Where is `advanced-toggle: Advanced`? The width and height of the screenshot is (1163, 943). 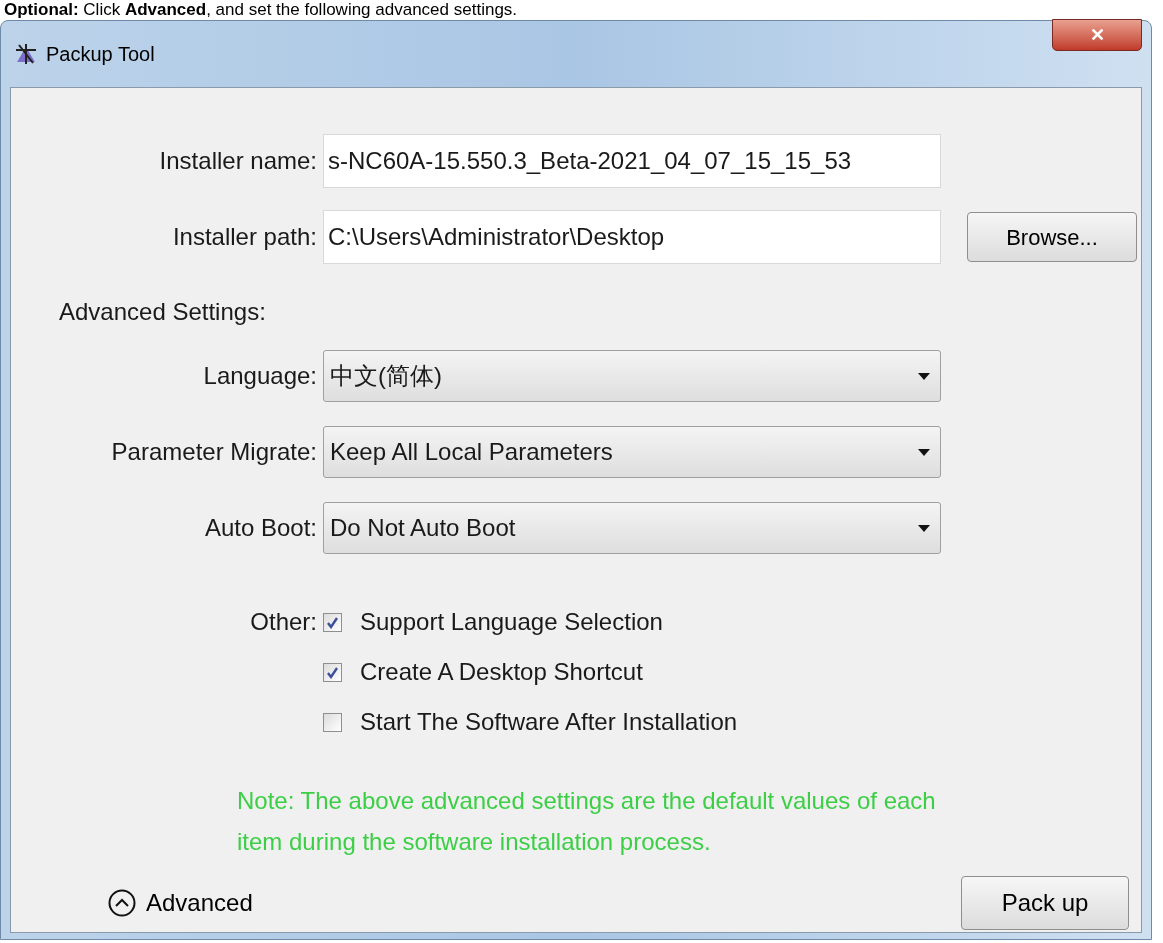 advanced-toggle: Advanced is located at coordinates (180, 903).